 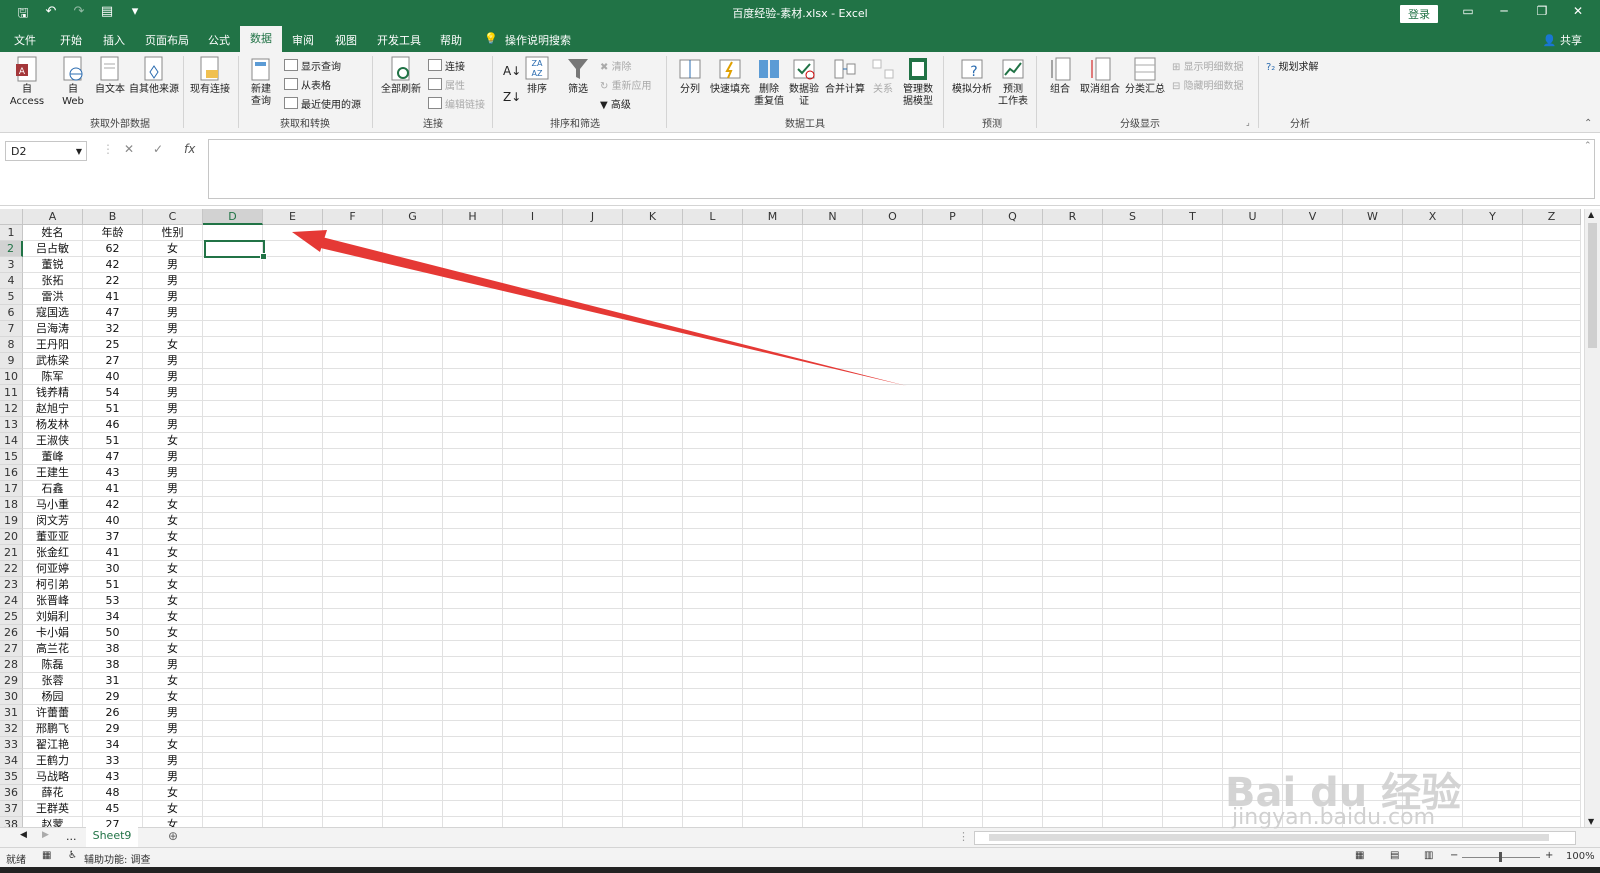 I want to click on cell-p36, so click(x=953, y=793).